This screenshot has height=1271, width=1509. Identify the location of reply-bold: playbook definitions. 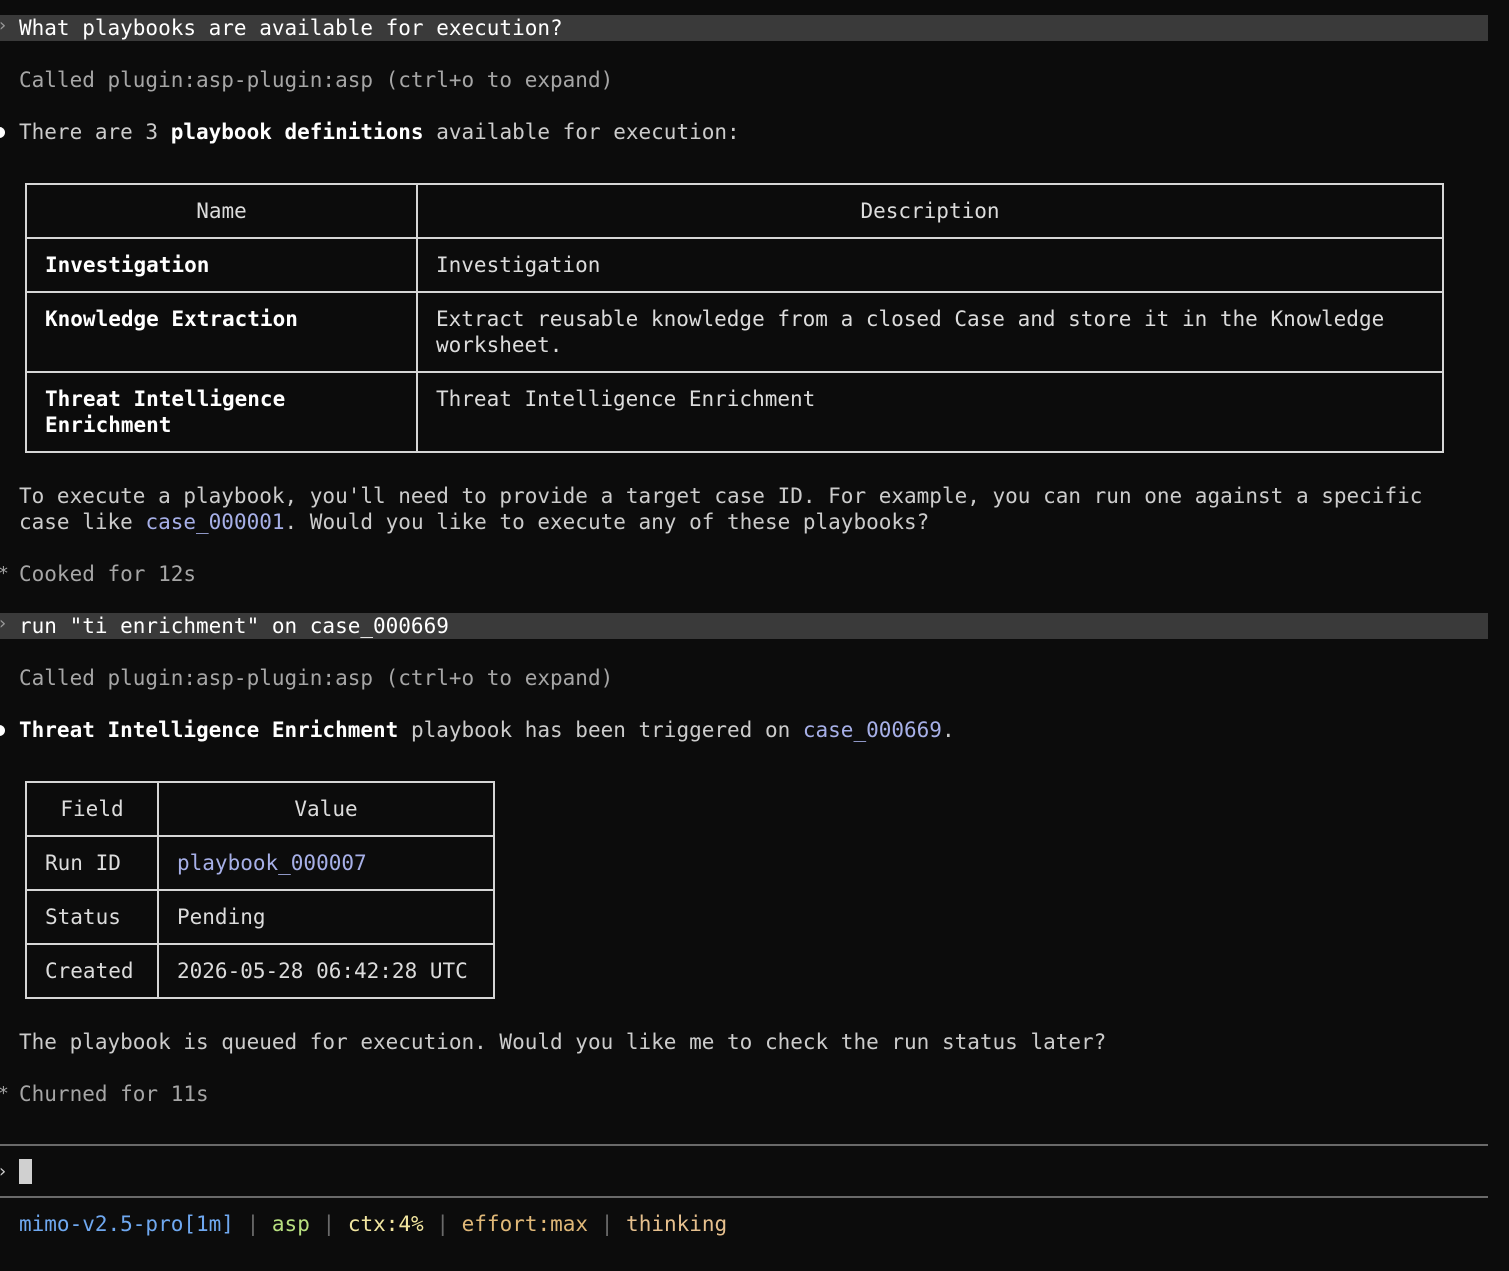
(297, 132).